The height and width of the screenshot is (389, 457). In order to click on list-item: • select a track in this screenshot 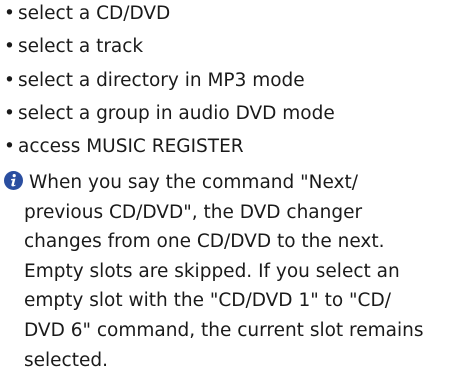, I will do `click(229, 51)`.